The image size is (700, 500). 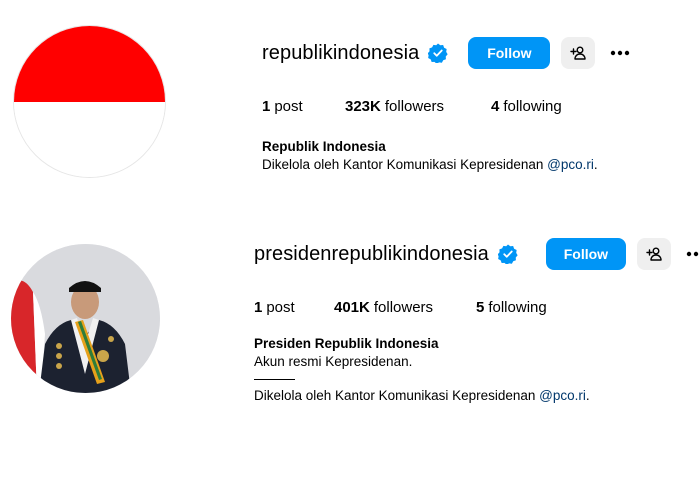 I want to click on bio-divider, so click(x=274, y=379).